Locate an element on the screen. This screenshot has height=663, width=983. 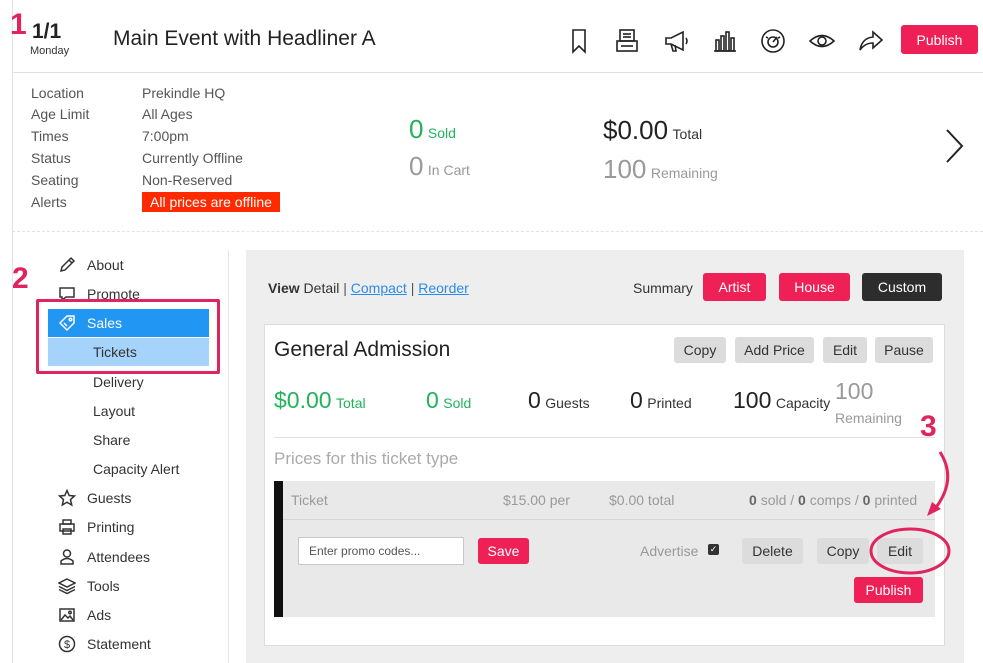
ticket-remaining-count: 100 is located at coordinates (854, 391).